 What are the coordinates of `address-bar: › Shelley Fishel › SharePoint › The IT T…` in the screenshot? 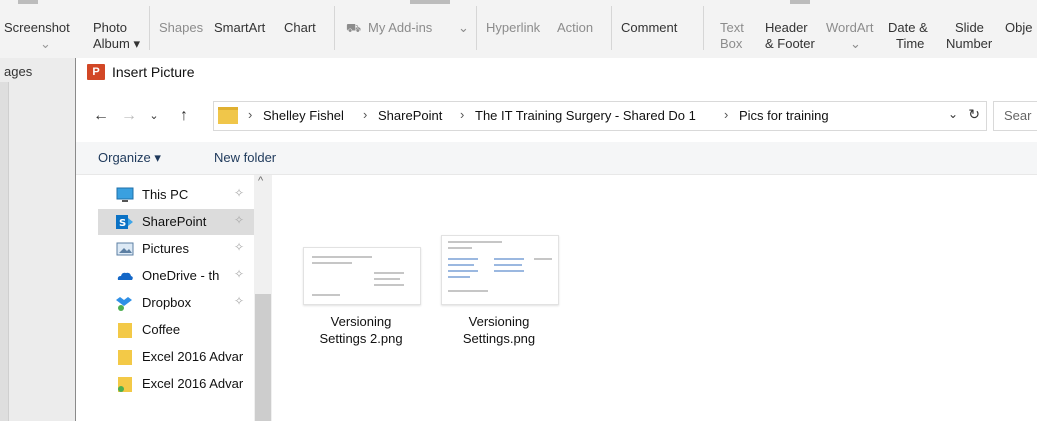 It's located at (600, 116).